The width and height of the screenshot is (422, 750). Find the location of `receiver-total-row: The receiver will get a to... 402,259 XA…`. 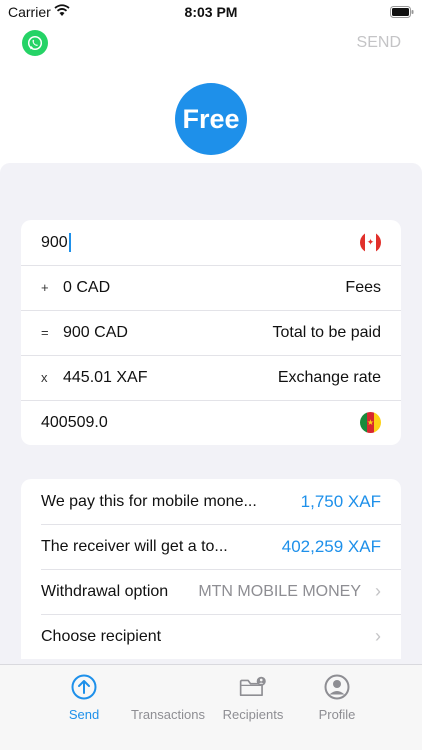

receiver-total-row: The receiver will get a to... 402,259 XA… is located at coordinates (211, 546).